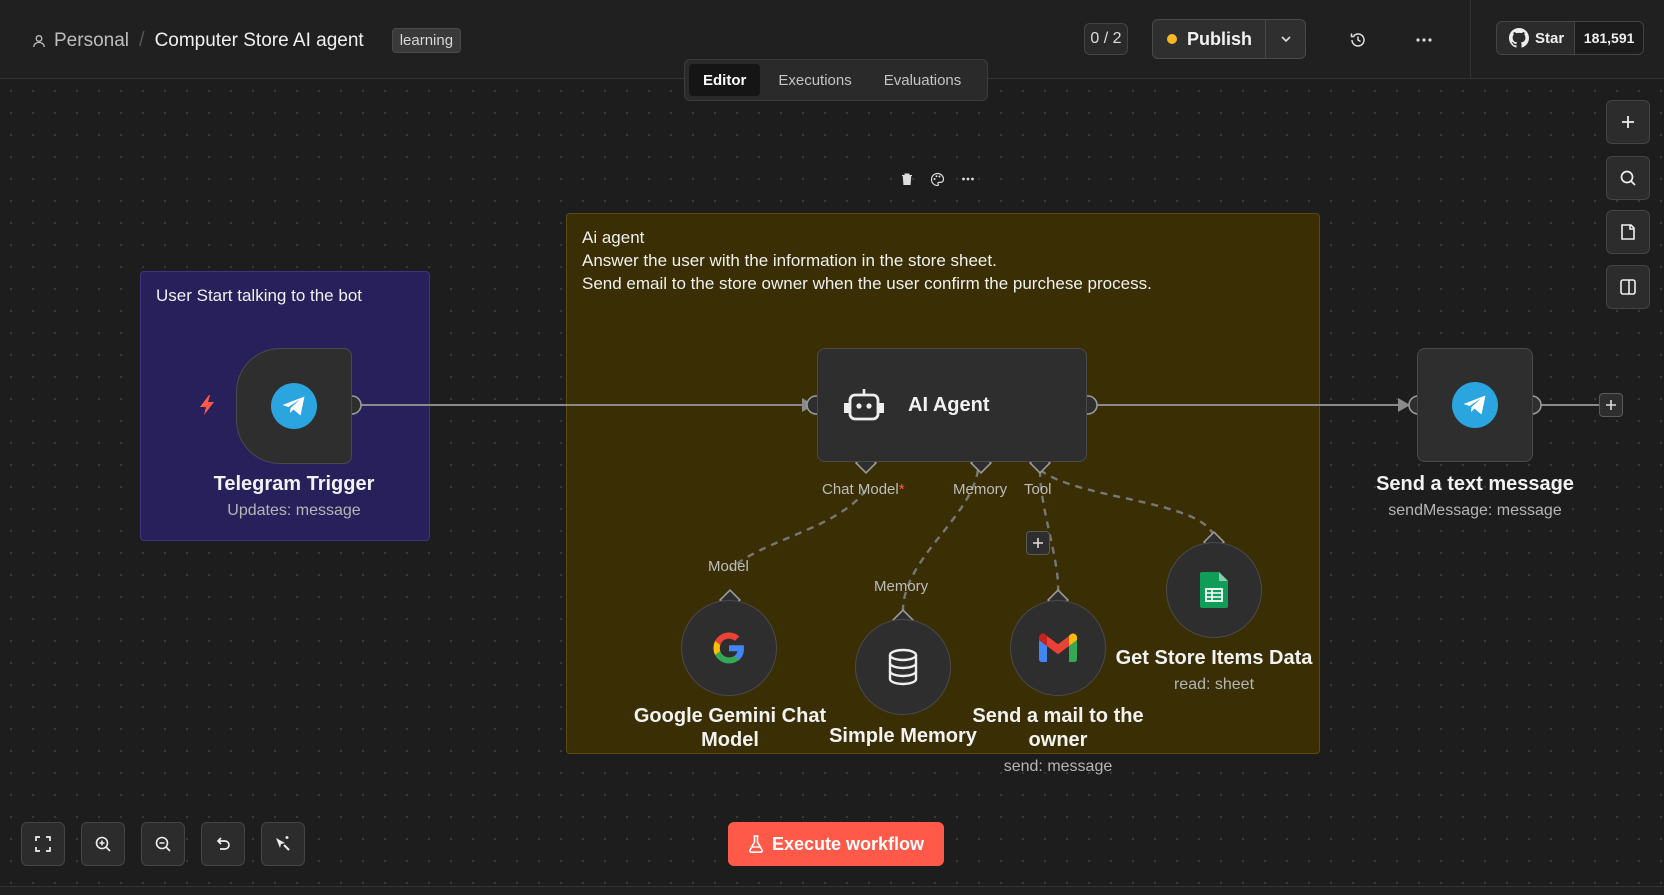 The image size is (1664, 895). I want to click on node-gmail-title-line: owner, so click(1058, 740).